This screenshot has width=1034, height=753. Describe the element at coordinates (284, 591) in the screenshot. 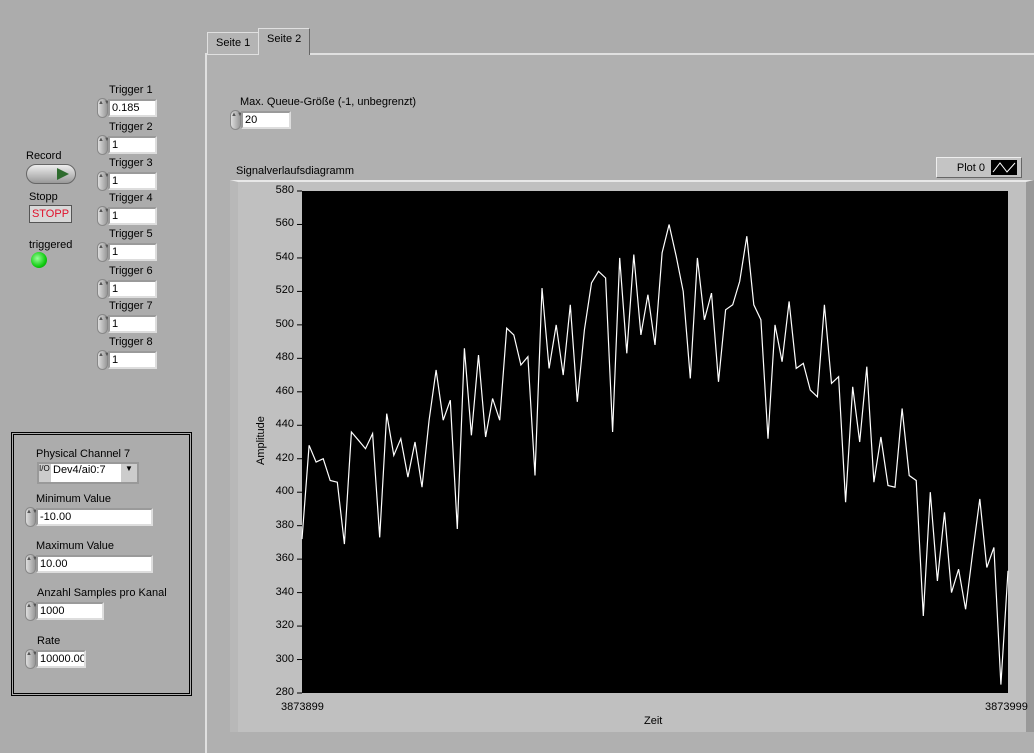

I see `y-tick-label: 340` at that location.